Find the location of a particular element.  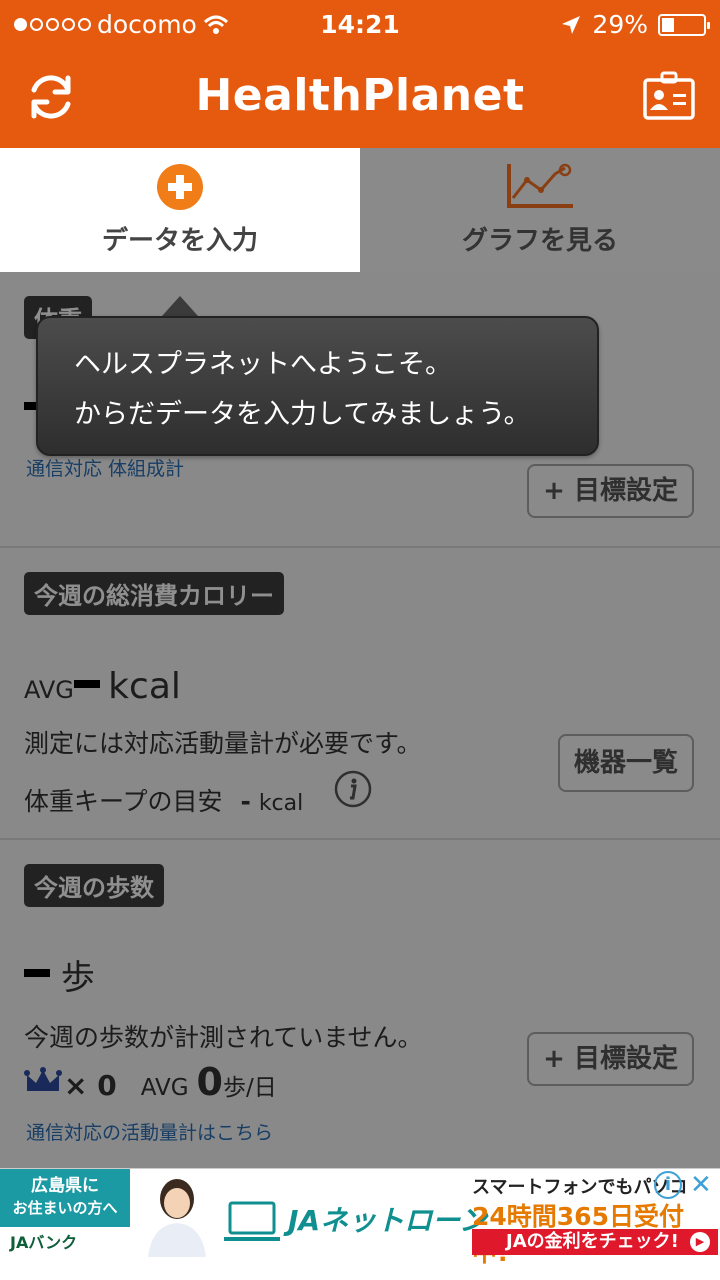

app-title: HealthPlanet is located at coordinates (360, 95).